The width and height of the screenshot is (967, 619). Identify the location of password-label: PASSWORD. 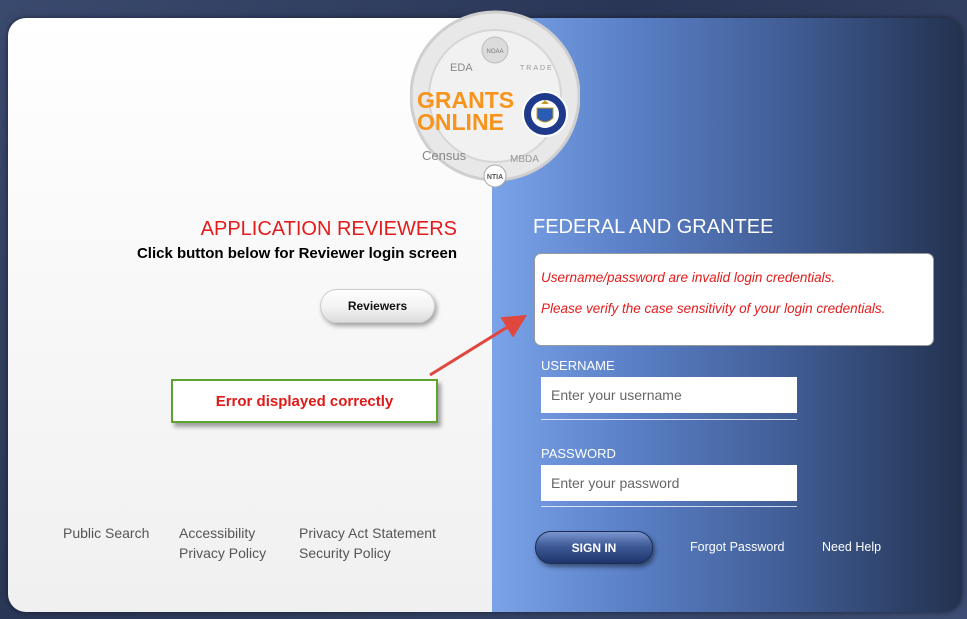
(578, 453).